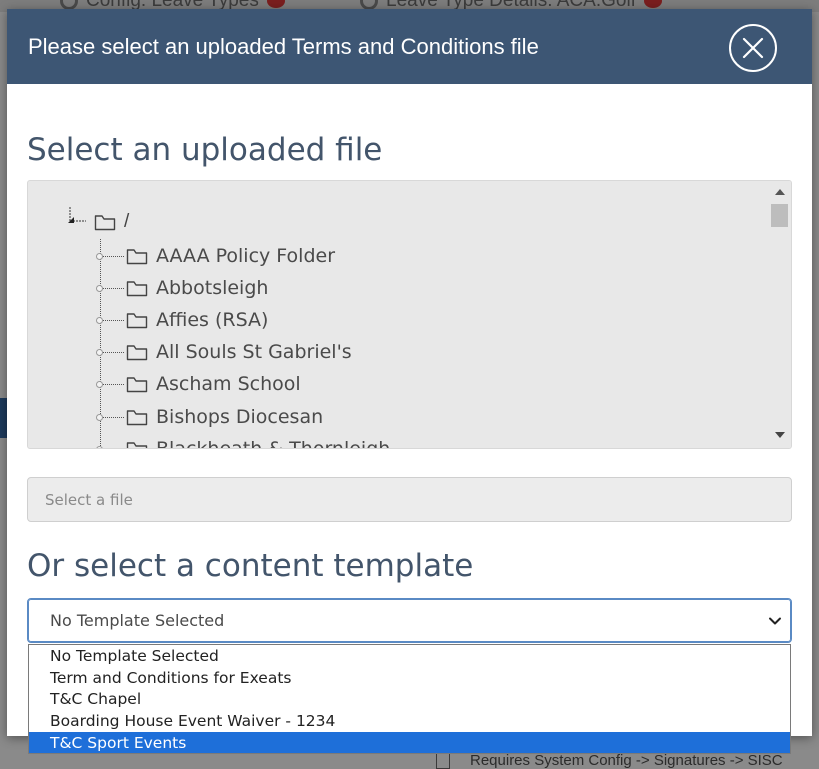  I want to click on template-option: T&C Chapel, so click(409, 699).